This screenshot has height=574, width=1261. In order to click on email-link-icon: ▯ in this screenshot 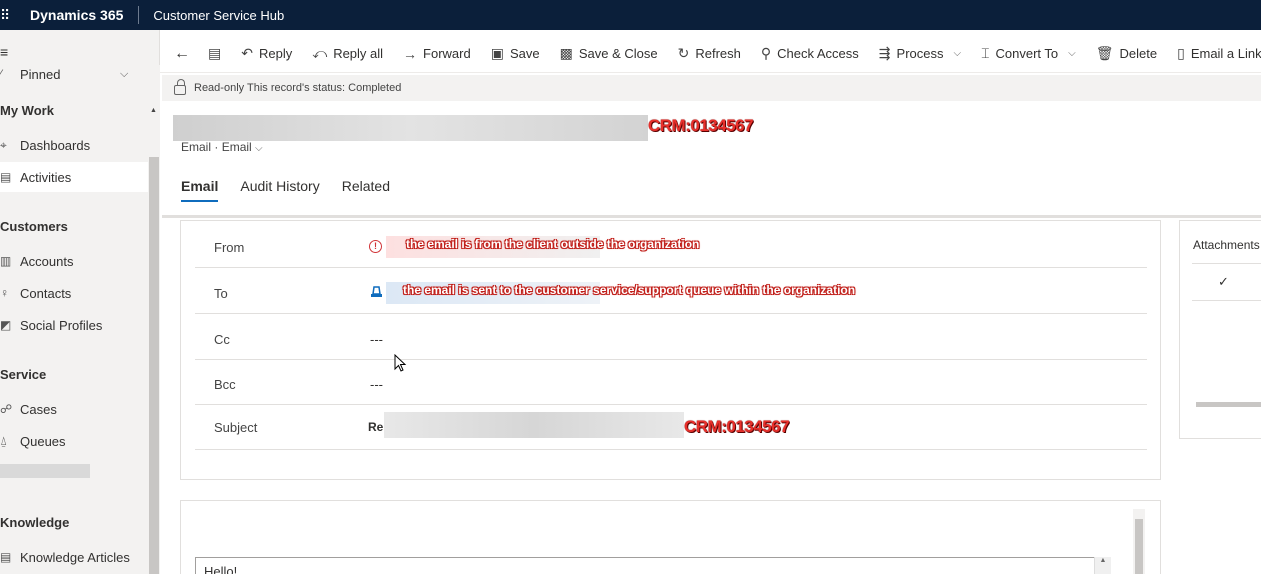, I will do `click(1181, 53)`.